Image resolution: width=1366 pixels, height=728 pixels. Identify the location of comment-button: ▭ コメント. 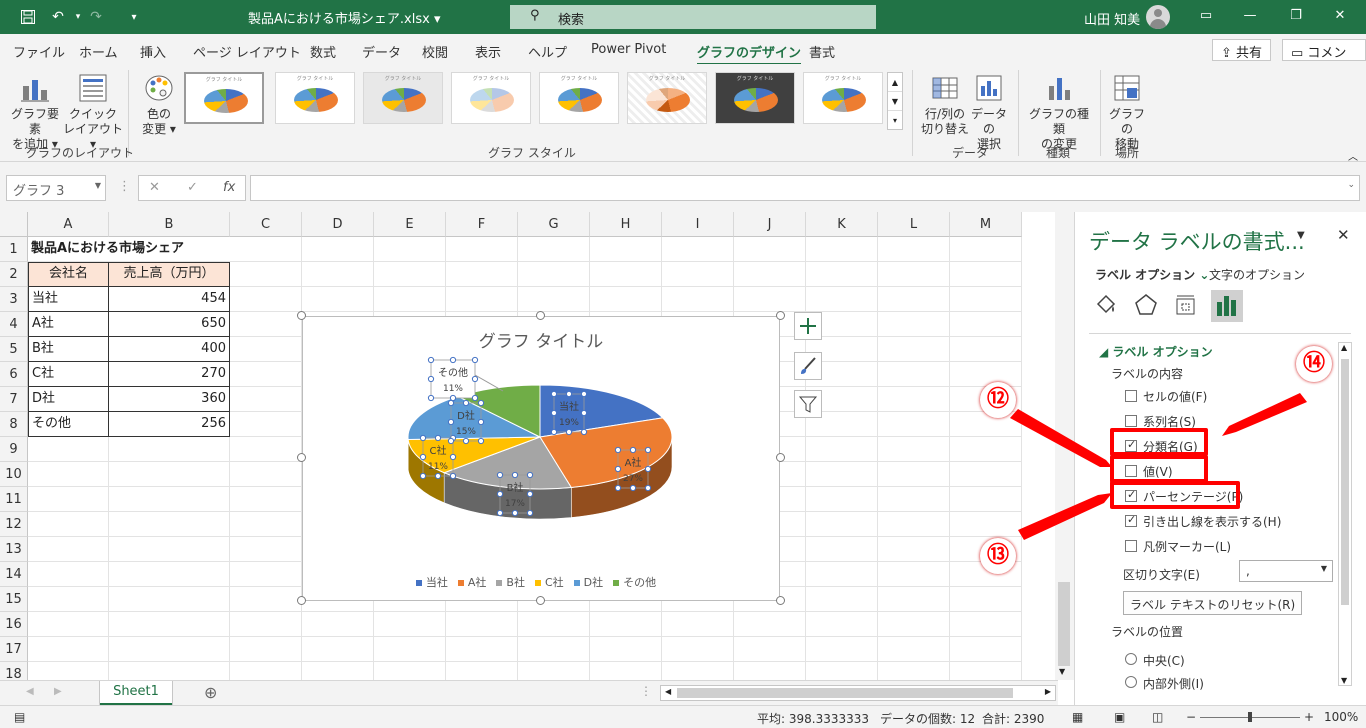
(1324, 59).